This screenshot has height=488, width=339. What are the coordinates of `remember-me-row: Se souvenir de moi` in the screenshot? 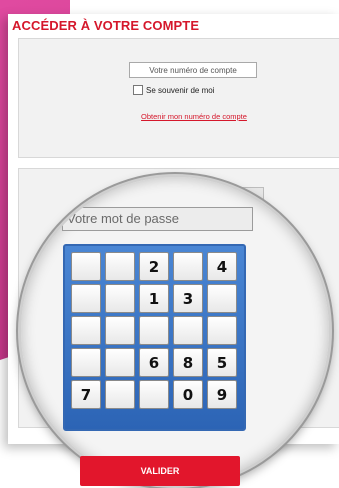 It's located at (173, 90).